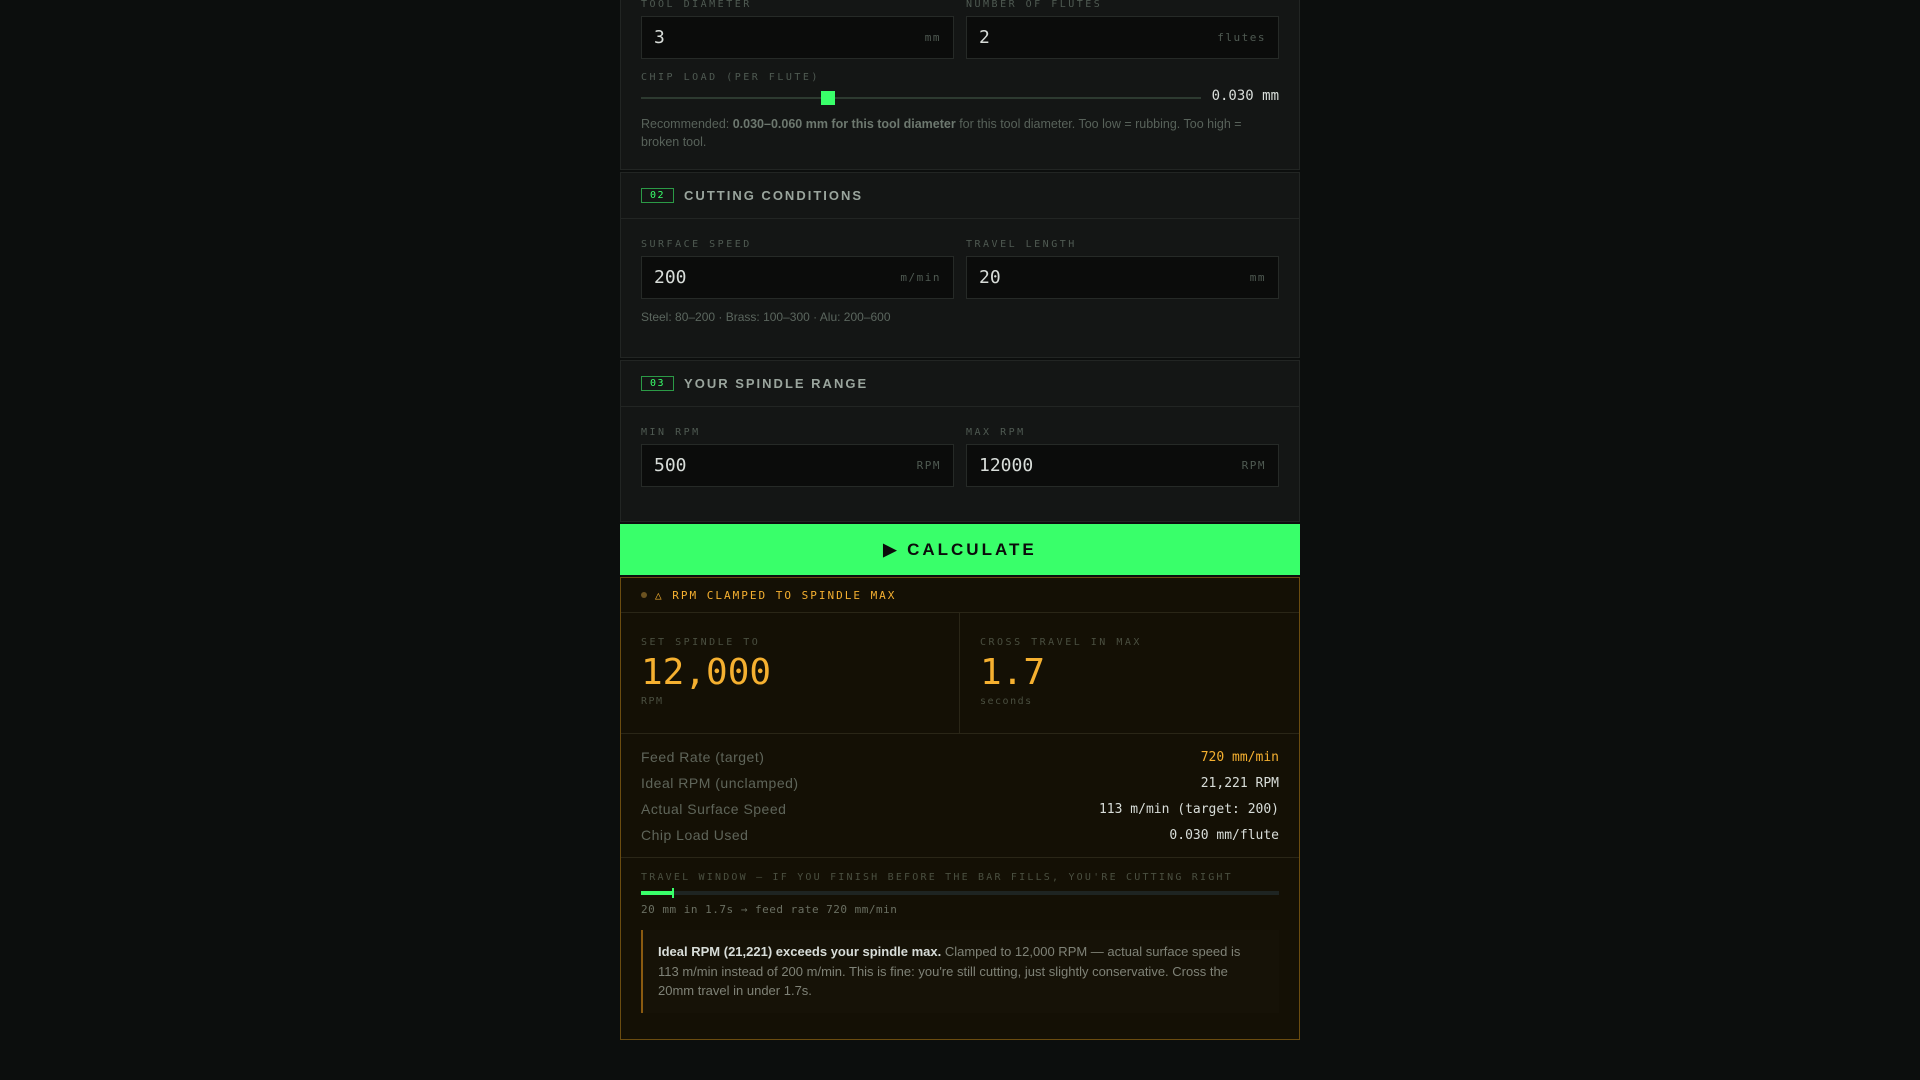 The width and height of the screenshot is (1920, 1080). Describe the element at coordinates (1239, 783) in the screenshot. I see `detail-value: 21,221 RPM` at that location.